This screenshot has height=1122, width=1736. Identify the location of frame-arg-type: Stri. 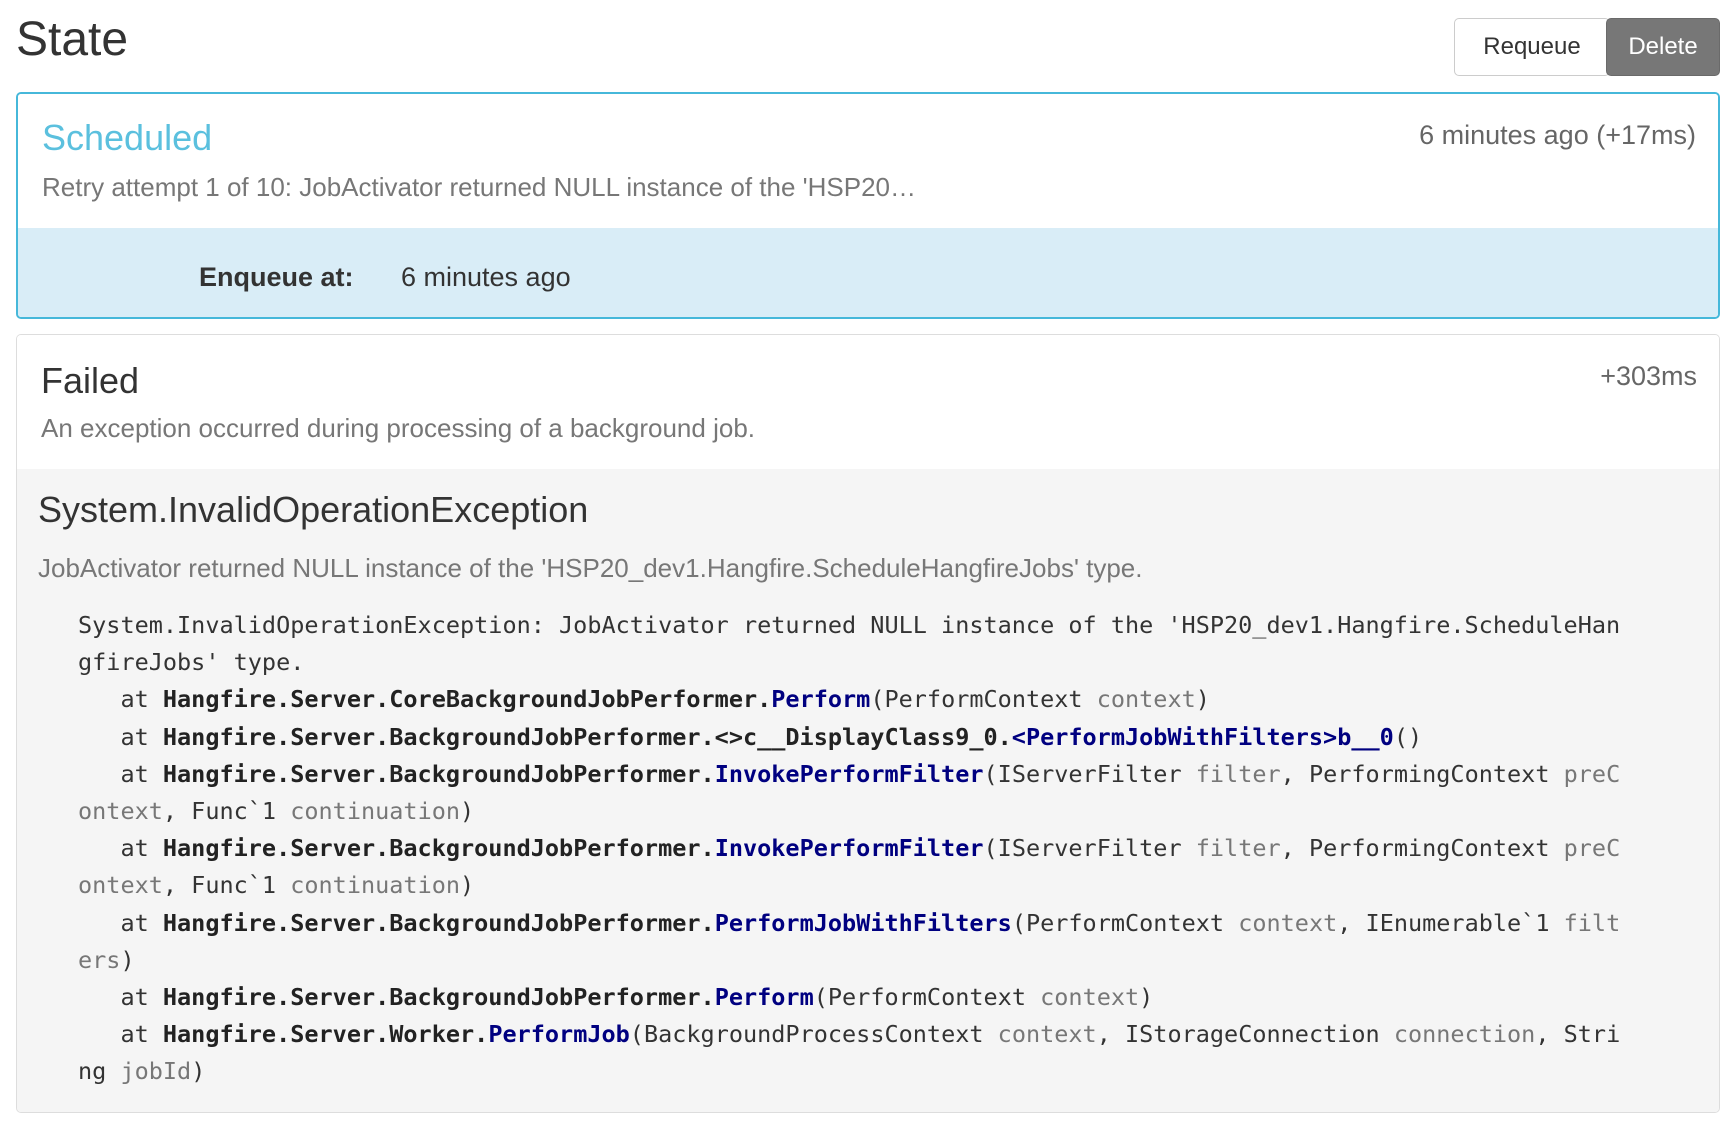
(1592, 1034).